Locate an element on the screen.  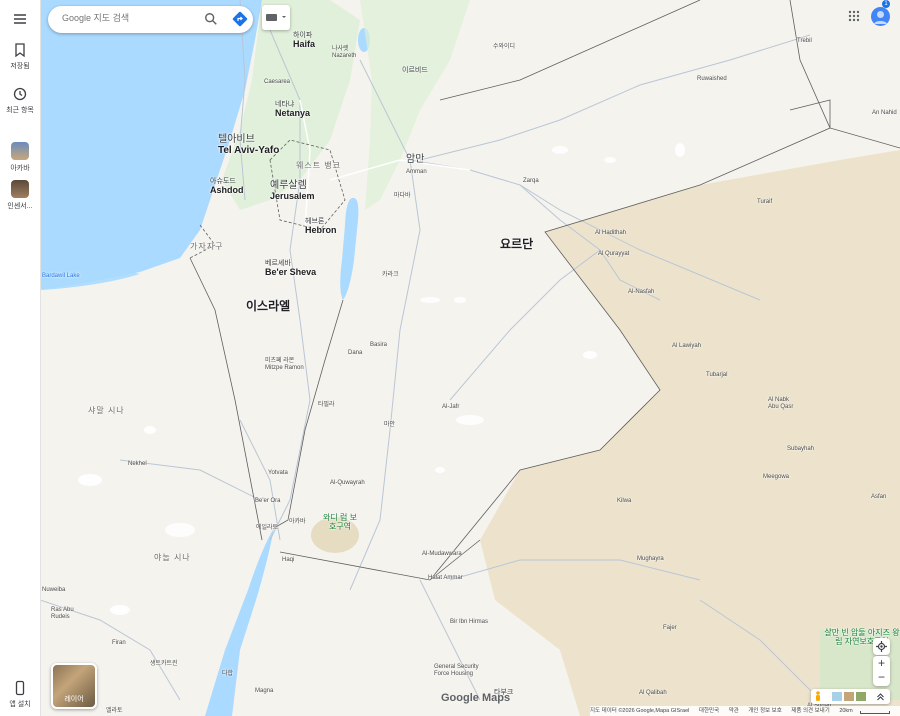
city-label: 네타냐 Netanya is located at coordinates (293, 109).